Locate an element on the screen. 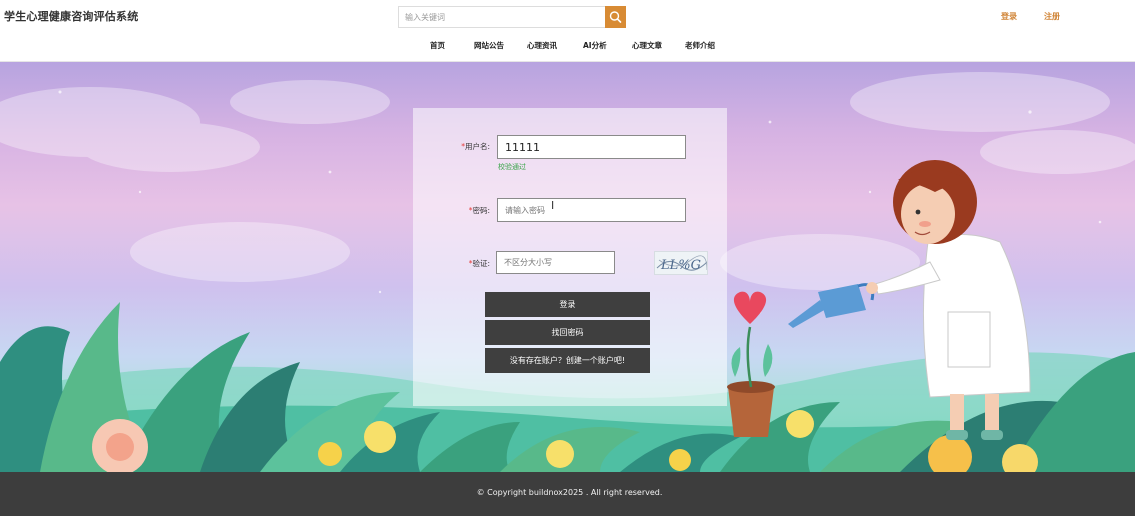 Image resolution: width=1135 pixels, height=516 pixels. captcha-graphic: LL%G is located at coordinates (681, 264).